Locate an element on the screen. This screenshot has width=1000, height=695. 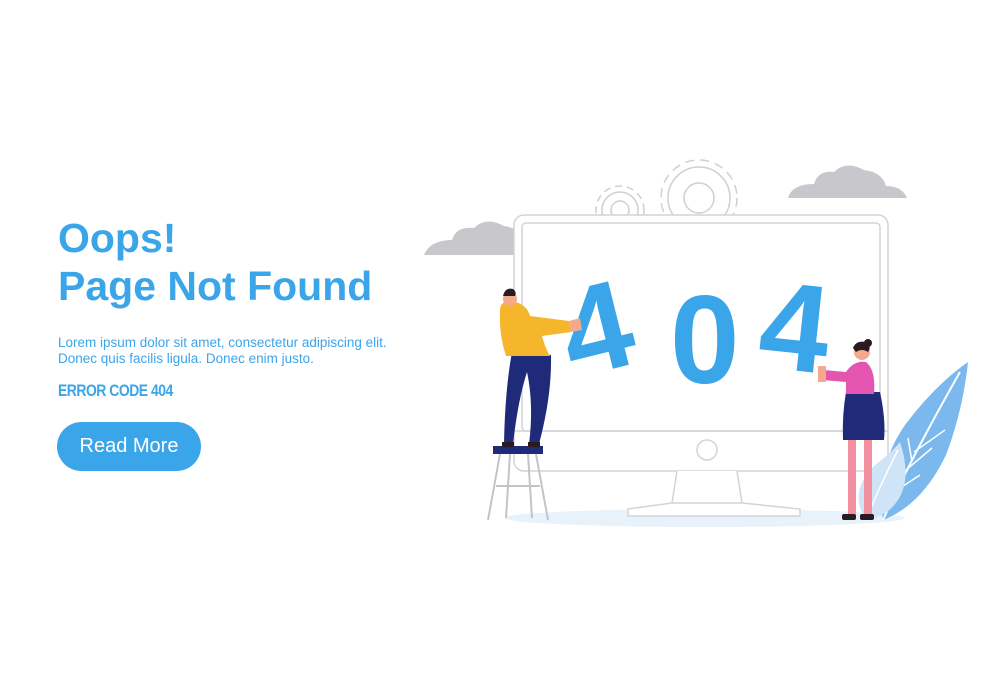
ladder-top is located at coordinates (518, 450).